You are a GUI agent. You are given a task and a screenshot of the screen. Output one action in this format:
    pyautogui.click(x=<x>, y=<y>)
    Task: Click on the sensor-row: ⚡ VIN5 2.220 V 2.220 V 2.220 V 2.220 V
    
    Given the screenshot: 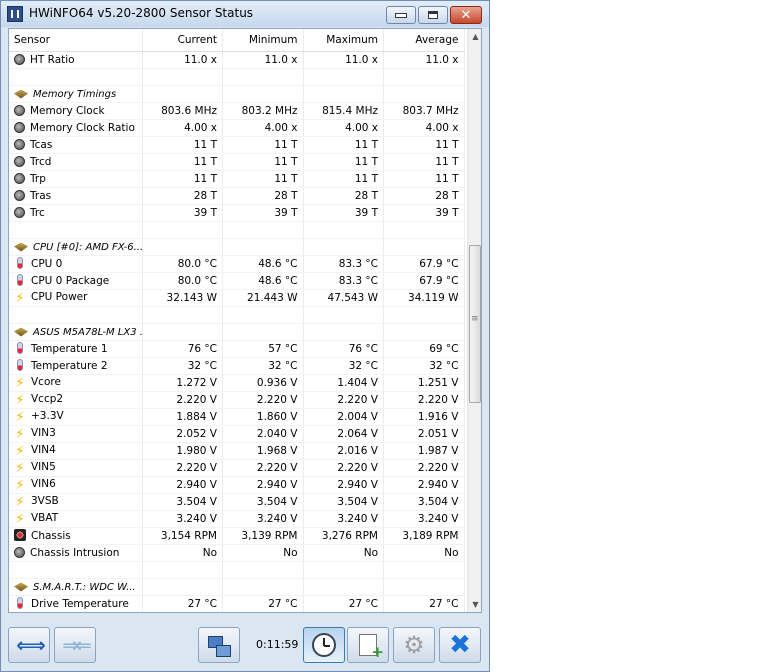 What is the action you would take?
    pyautogui.click(x=237, y=468)
    